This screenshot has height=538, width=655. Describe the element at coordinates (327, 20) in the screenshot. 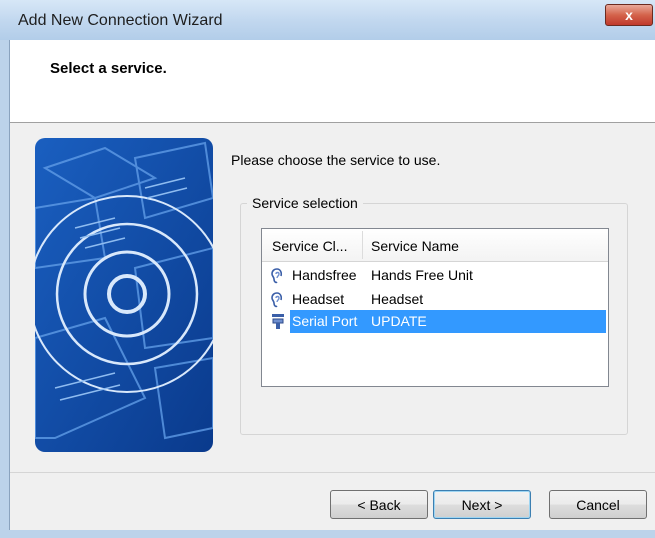

I see `title-bar: Add New Connection Wizard x` at that location.